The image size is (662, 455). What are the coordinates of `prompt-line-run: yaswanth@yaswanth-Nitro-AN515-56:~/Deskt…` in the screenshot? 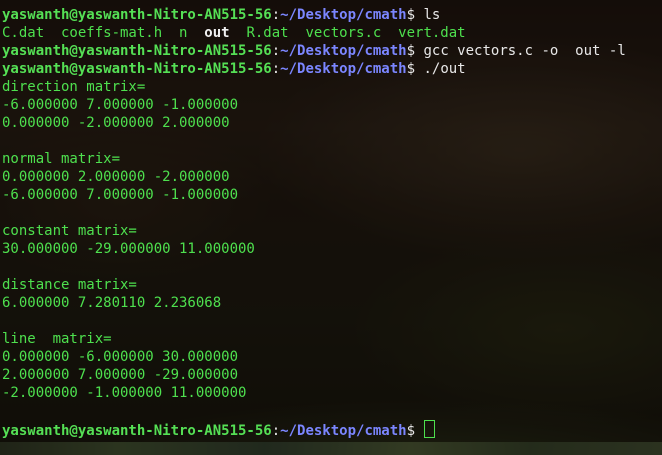 It's located at (234, 69).